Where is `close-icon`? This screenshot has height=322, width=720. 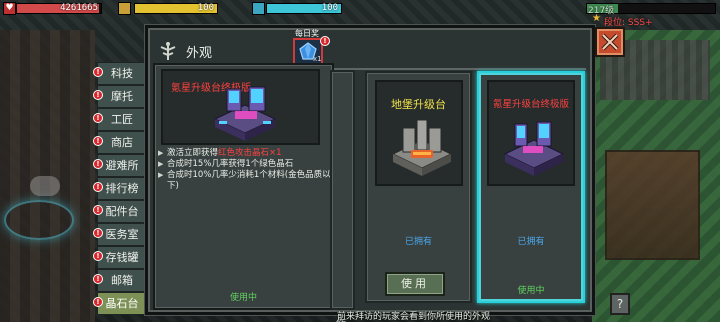
close-icon is located at coordinates (610, 42).